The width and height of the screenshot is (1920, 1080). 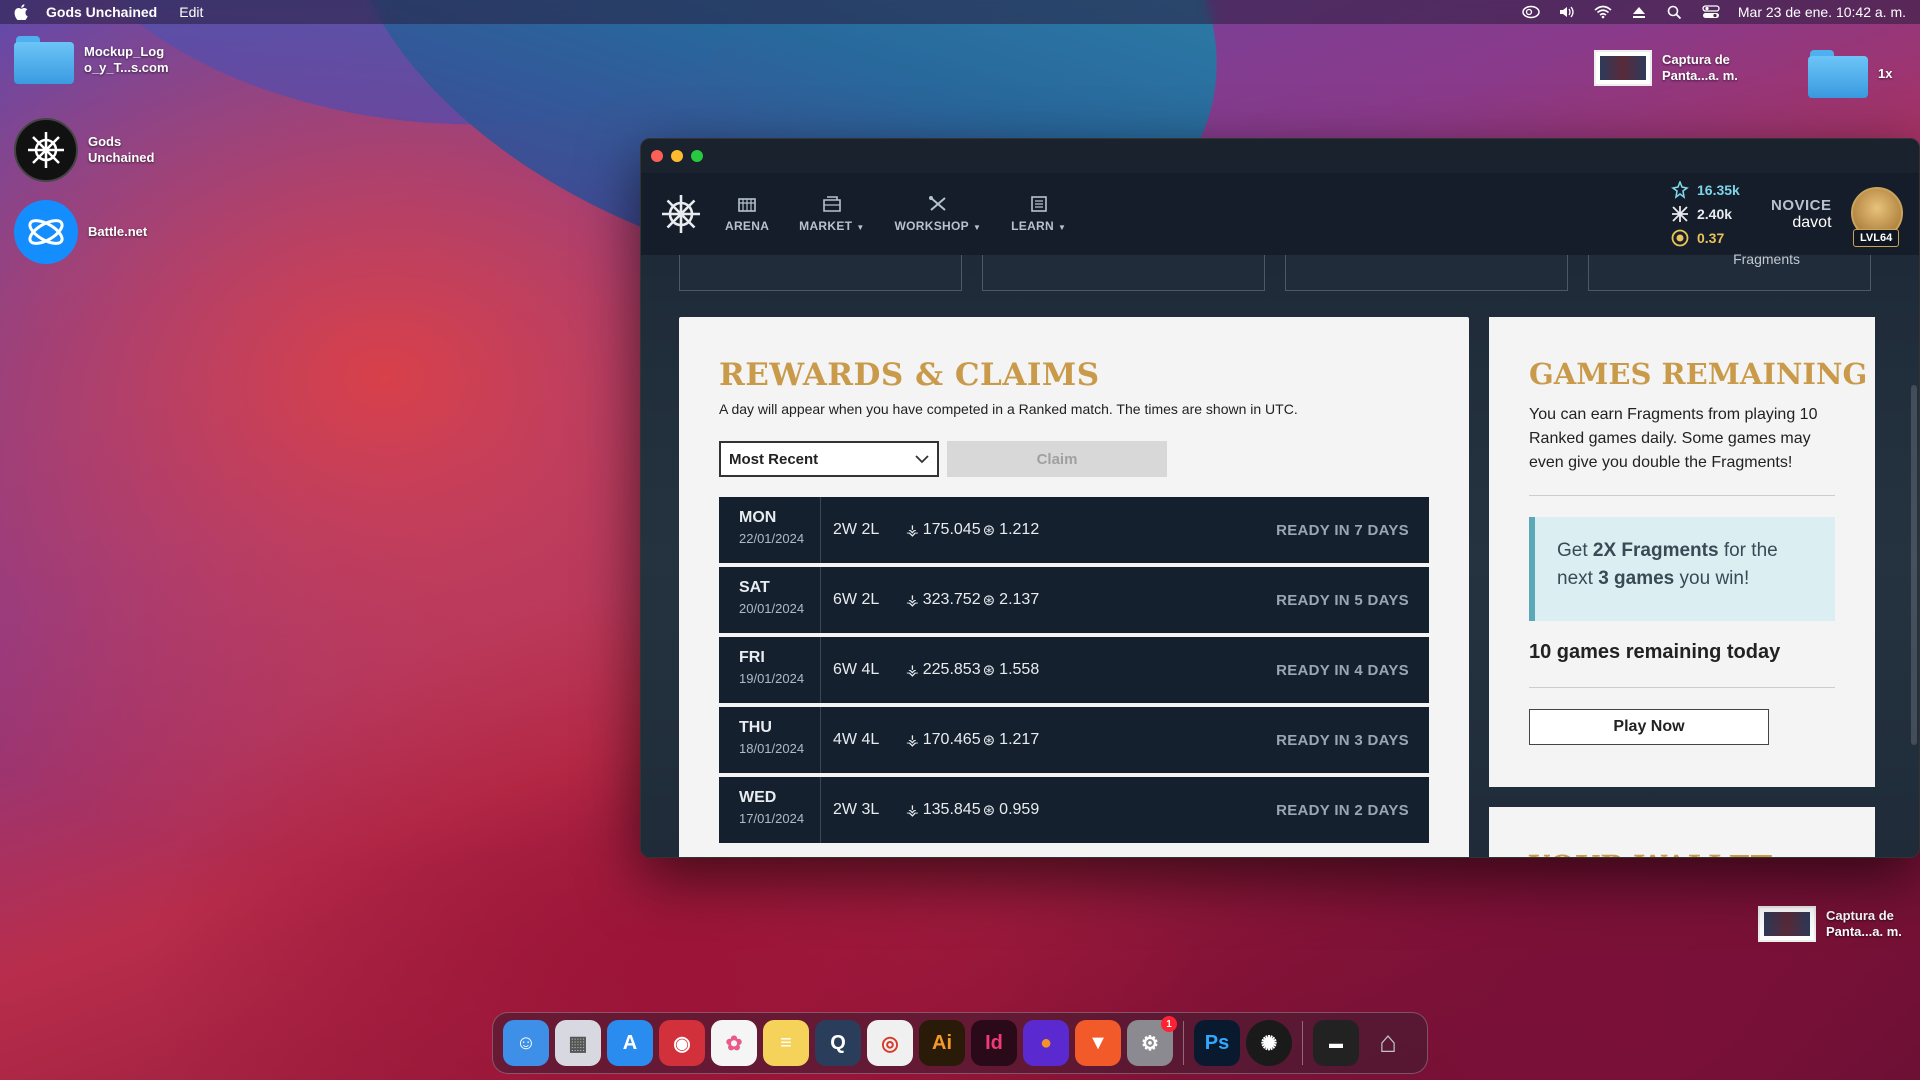 I want to click on zoom-window-button, so click(x=697, y=156).